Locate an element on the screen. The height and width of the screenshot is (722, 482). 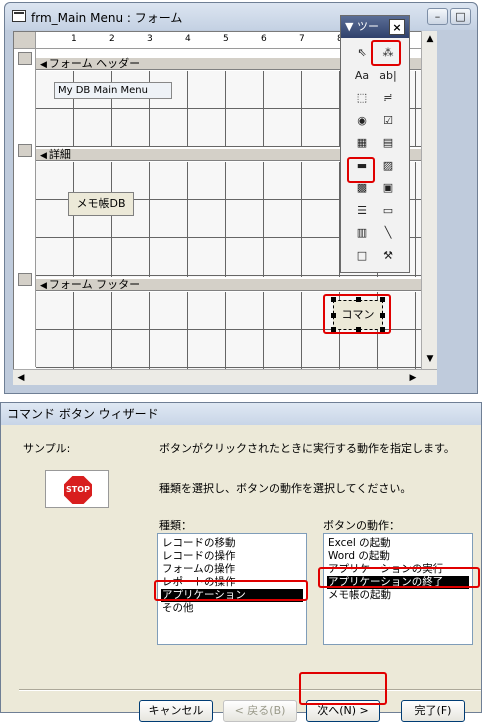
form-selector is located at coordinates (25, 40).